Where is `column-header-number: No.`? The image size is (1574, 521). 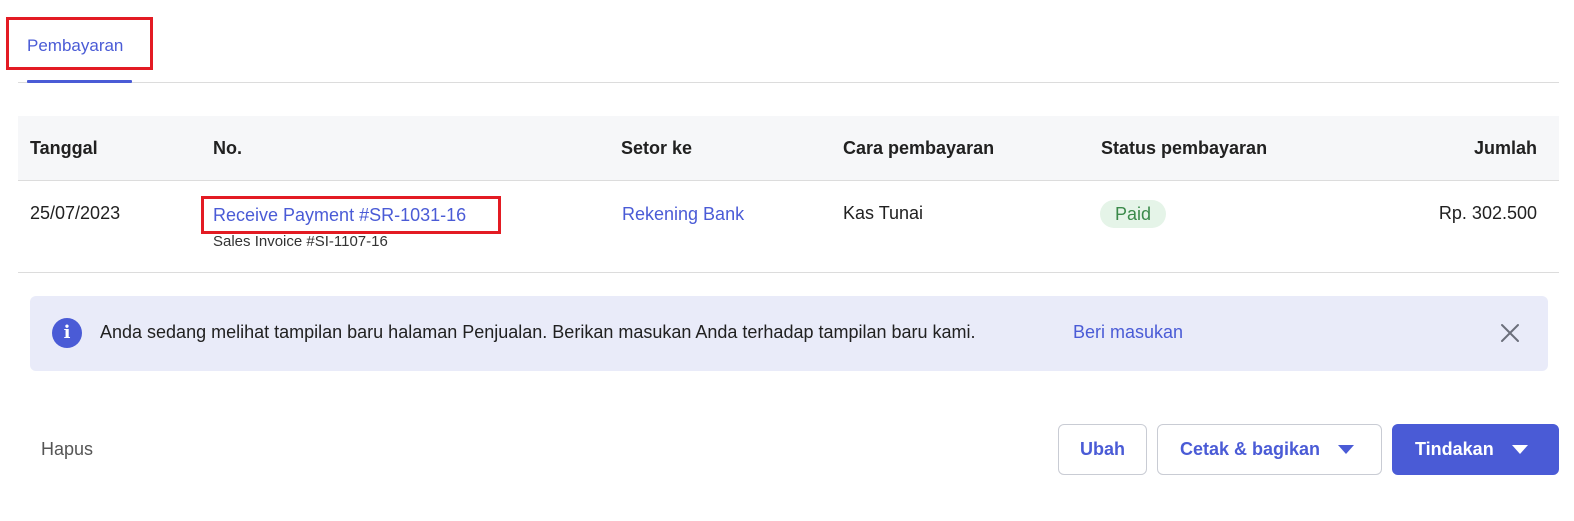 column-header-number: No. is located at coordinates (227, 148).